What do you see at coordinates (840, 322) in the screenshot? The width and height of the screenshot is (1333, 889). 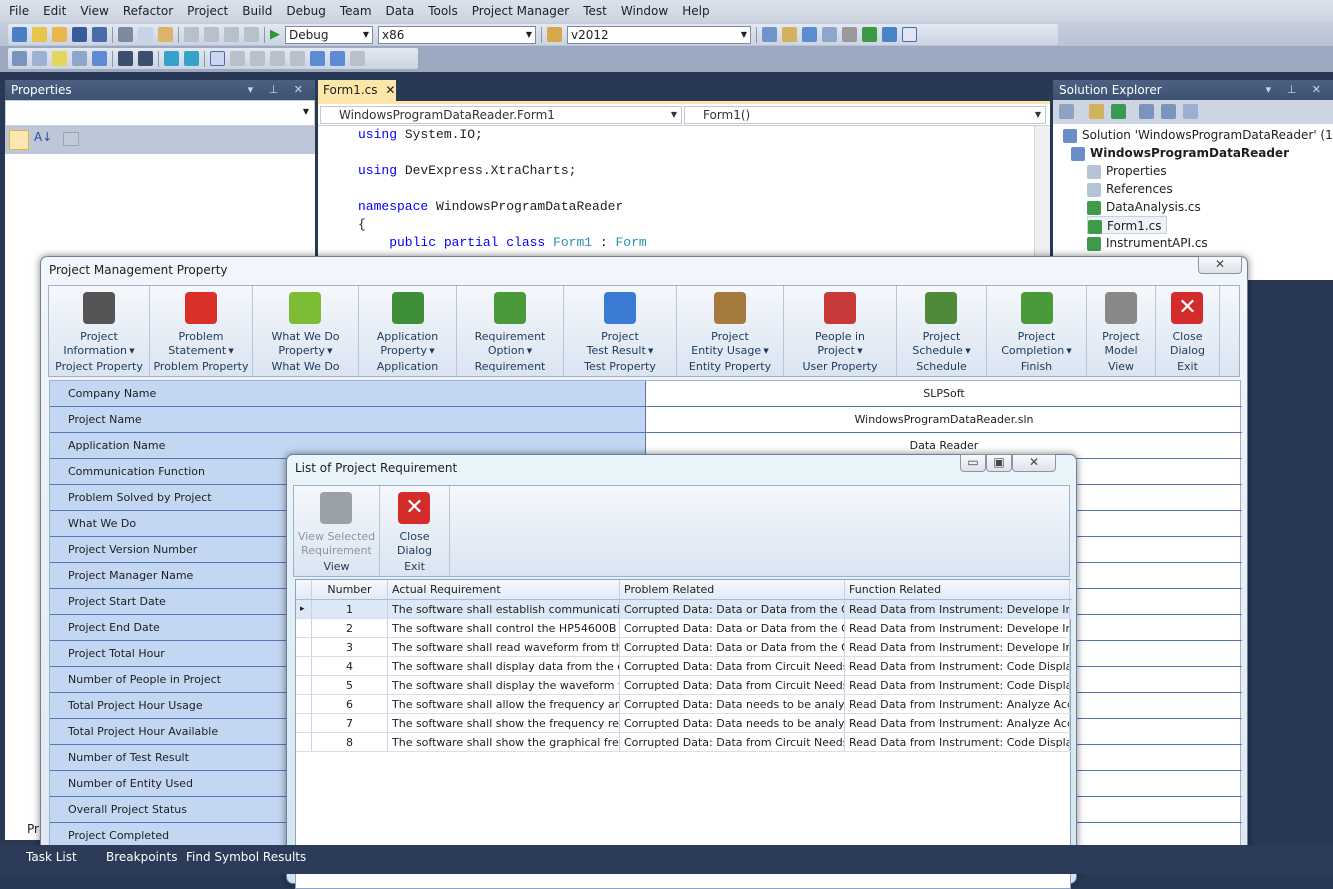 I see `ribbon-button-people-in-project: People in Project ▼` at bounding box center [840, 322].